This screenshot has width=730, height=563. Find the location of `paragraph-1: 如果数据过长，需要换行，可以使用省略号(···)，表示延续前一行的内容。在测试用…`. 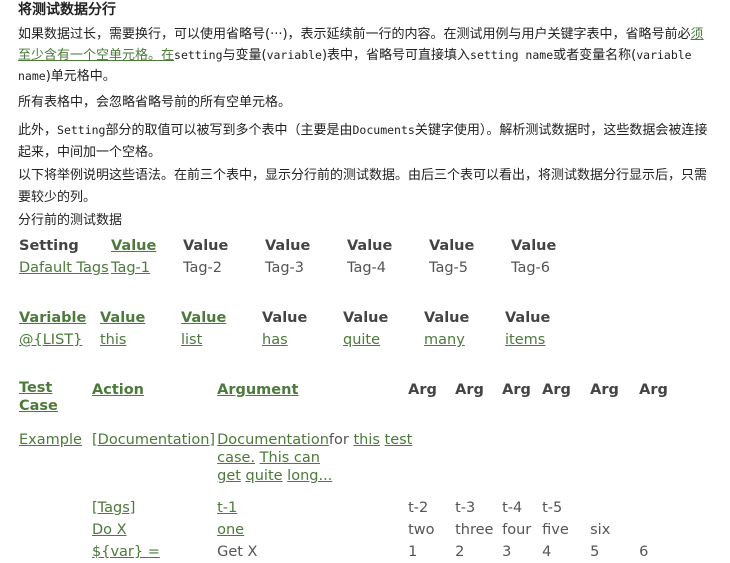

paragraph-1: 如果数据过长，需要换行，可以使用省略号(···)，表示延续前一行的内容。在测试用… is located at coordinates (365, 55).